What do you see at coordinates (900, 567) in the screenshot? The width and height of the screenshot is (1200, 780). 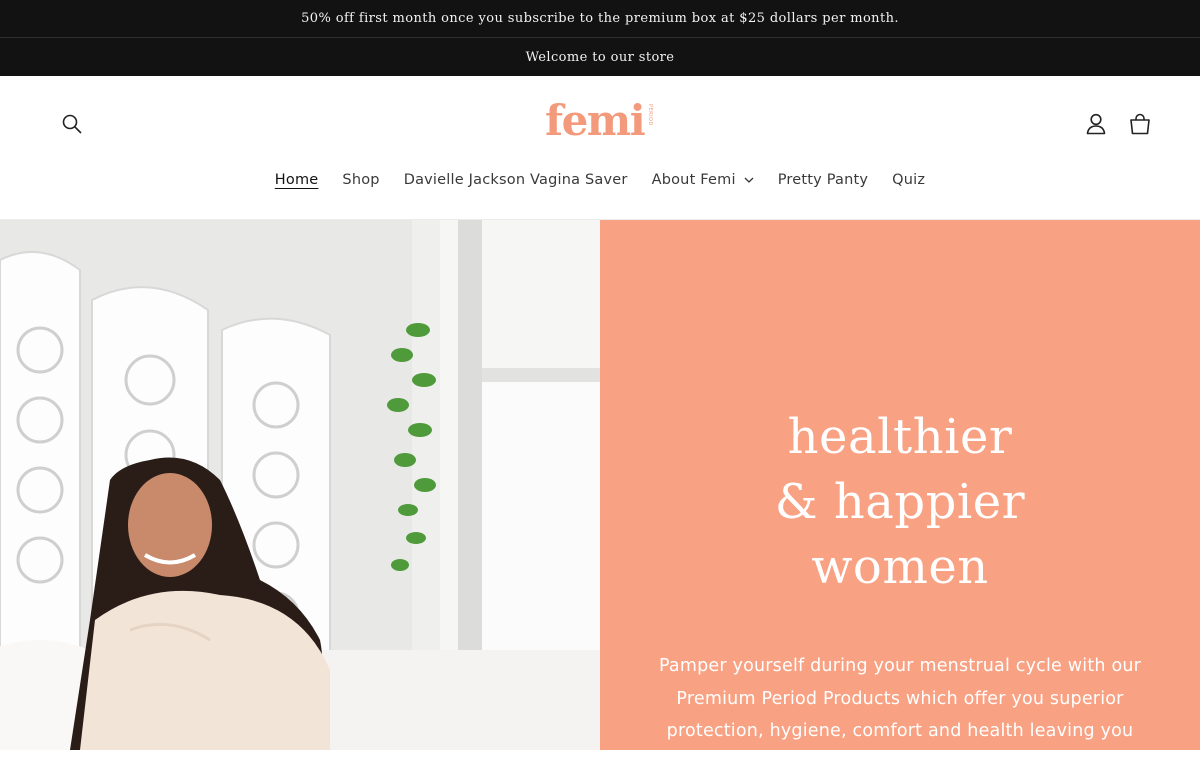 I see `hero-heading-line: women` at bounding box center [900, 567].